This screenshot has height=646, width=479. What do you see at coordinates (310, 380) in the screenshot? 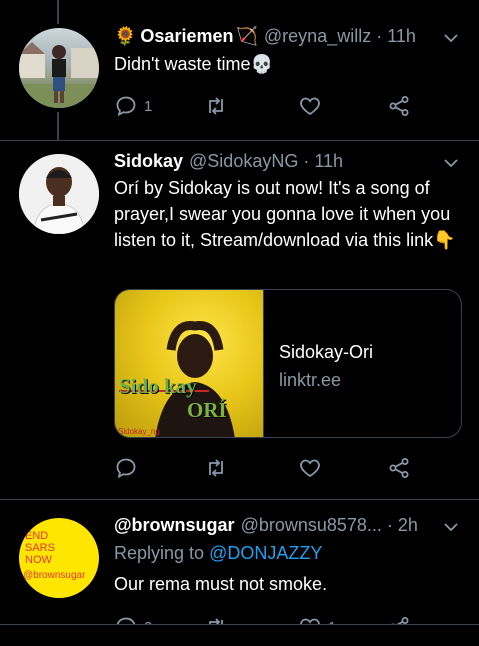
I see `card-domain: linktr.ee` at bounding box center [310, 380].